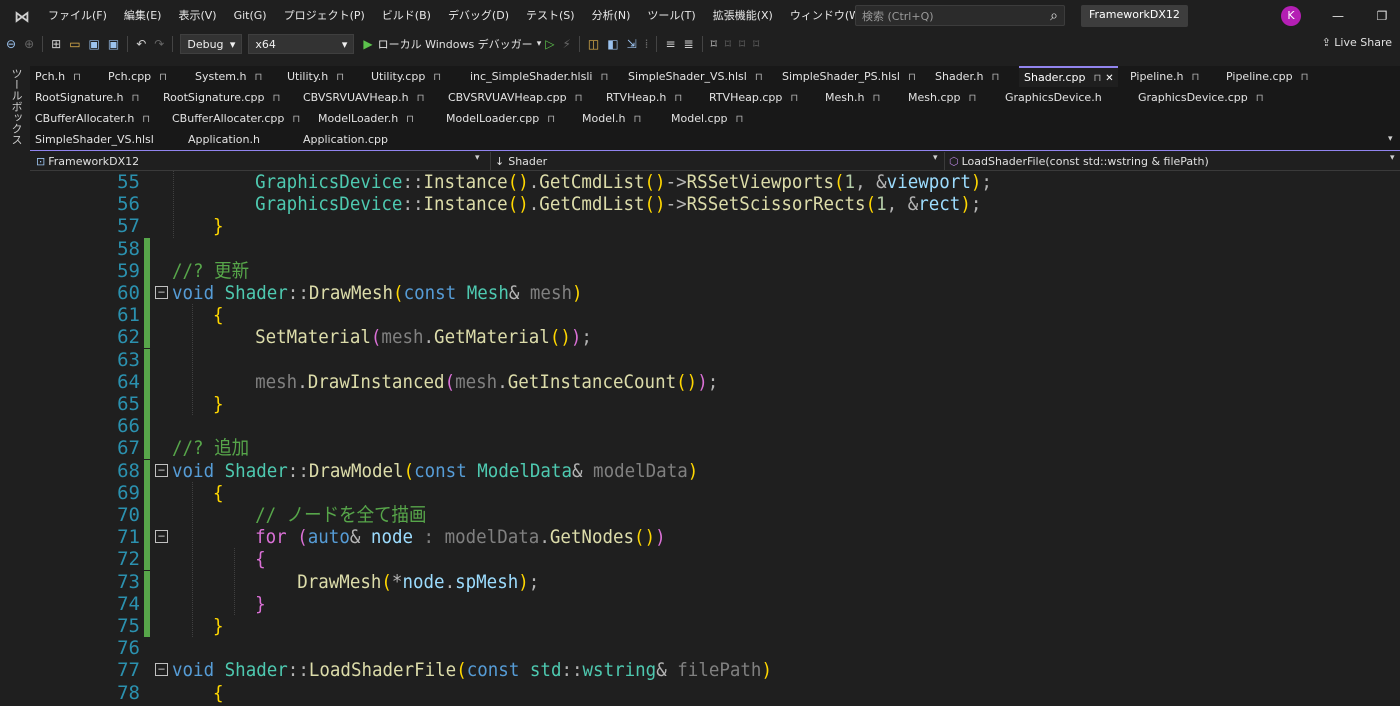  Describe the element at coordinates (1201, 97) in the screenshot. I see `tab-graphicsdevice-cpp: GraphicsDevice.cpp ⊓` at that location.